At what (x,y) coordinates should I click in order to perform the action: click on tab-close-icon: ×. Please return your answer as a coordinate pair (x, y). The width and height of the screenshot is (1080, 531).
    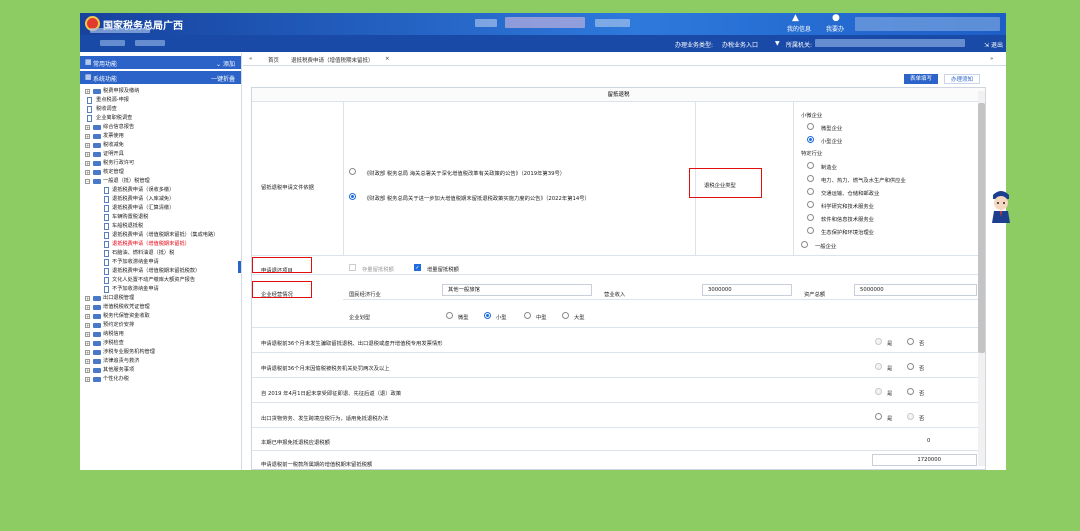
    Looking at the image, I should click on (387, 59).